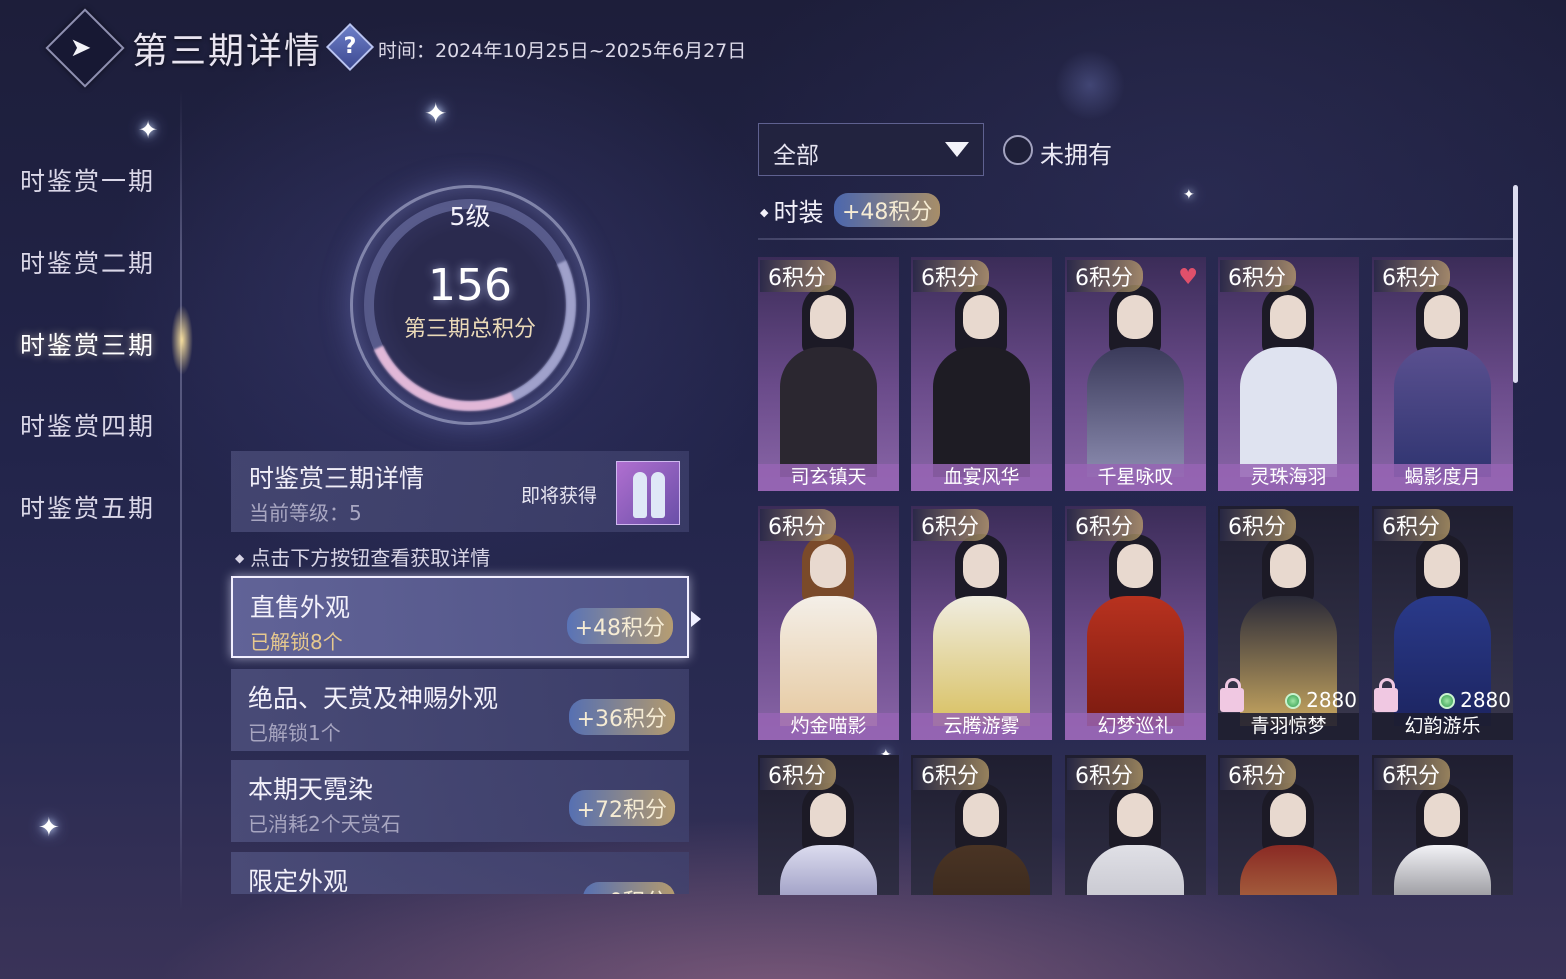 The width and height of the screenshot is (1566, 979). What do you see at coordinates (791, 211) in the screenshot?
I see `section-title: 时装` at bounding box center [791, 211].